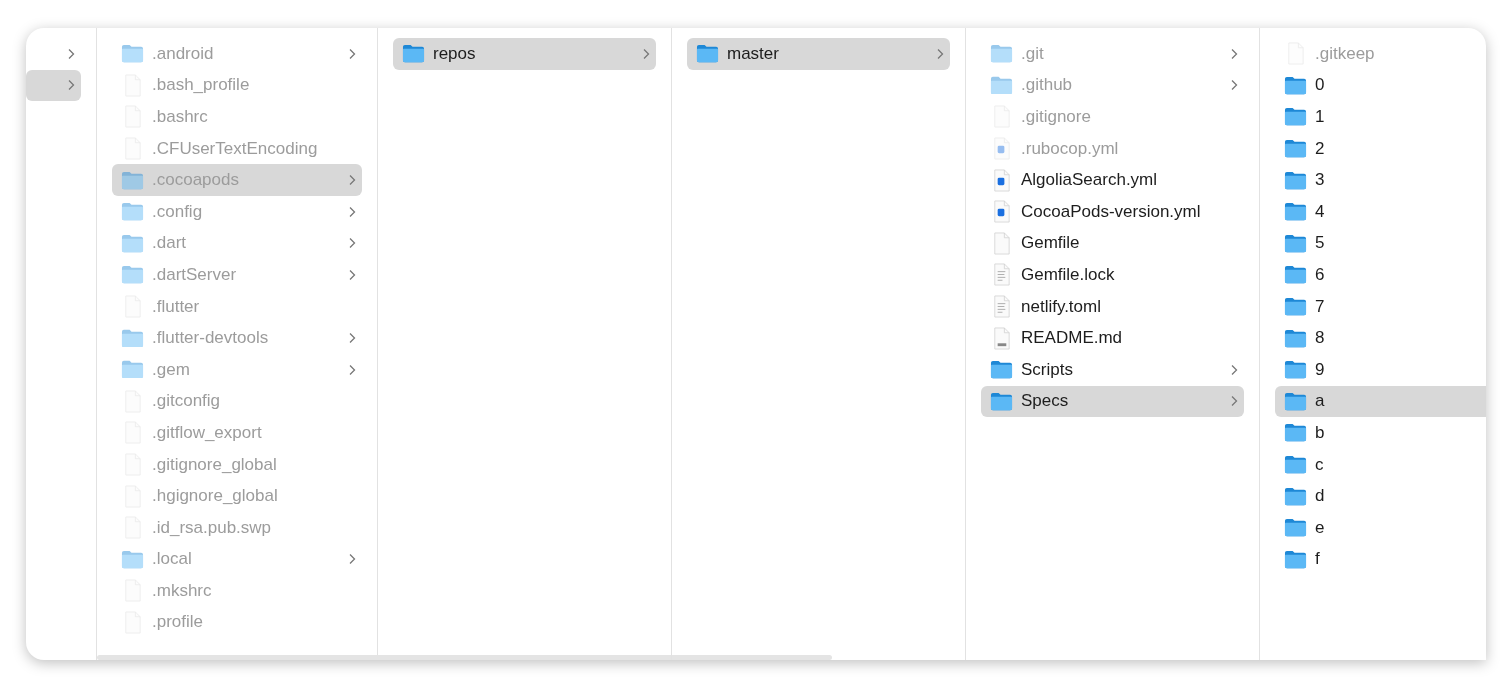 This screenshot has width=1512, height=686. What do you see at coordinates (1056, 117) in the screenshot?
I see `file-name: .gitignore` at bounding box center [1056, 117].